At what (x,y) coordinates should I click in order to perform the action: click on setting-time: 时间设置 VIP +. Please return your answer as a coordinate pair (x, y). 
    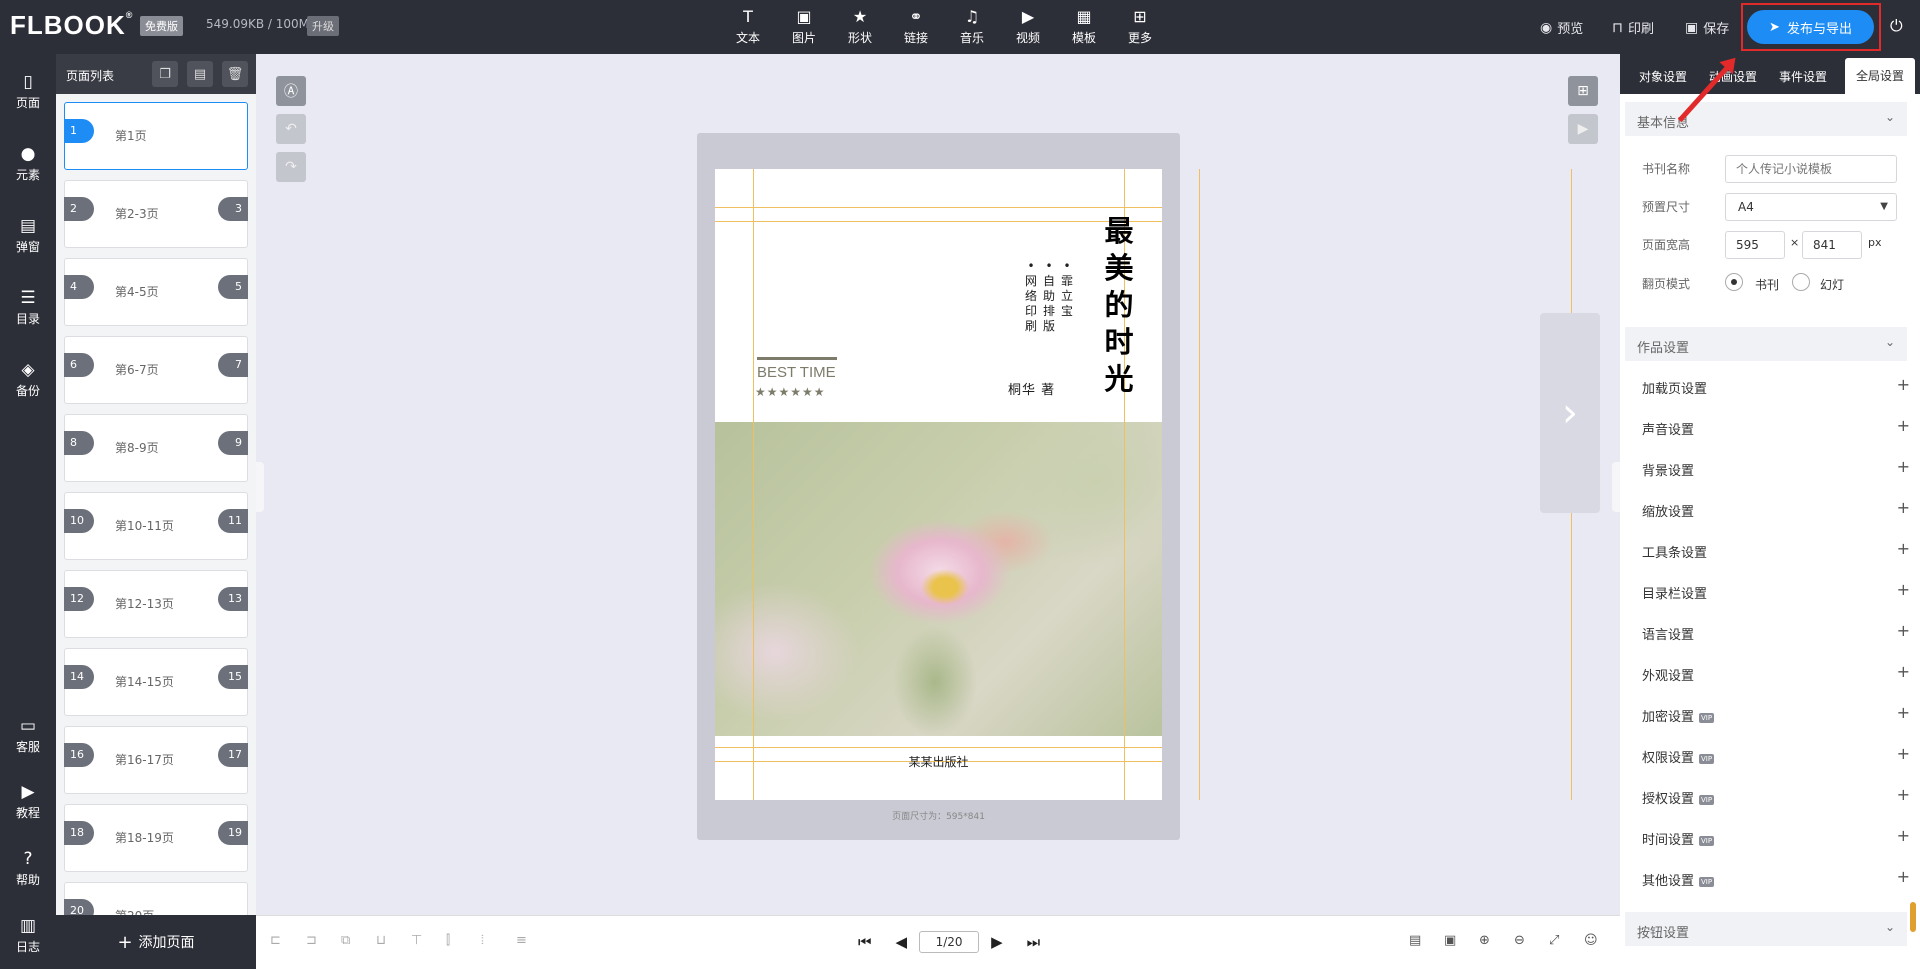
    Looking at the image, I should click on (1776, 837).